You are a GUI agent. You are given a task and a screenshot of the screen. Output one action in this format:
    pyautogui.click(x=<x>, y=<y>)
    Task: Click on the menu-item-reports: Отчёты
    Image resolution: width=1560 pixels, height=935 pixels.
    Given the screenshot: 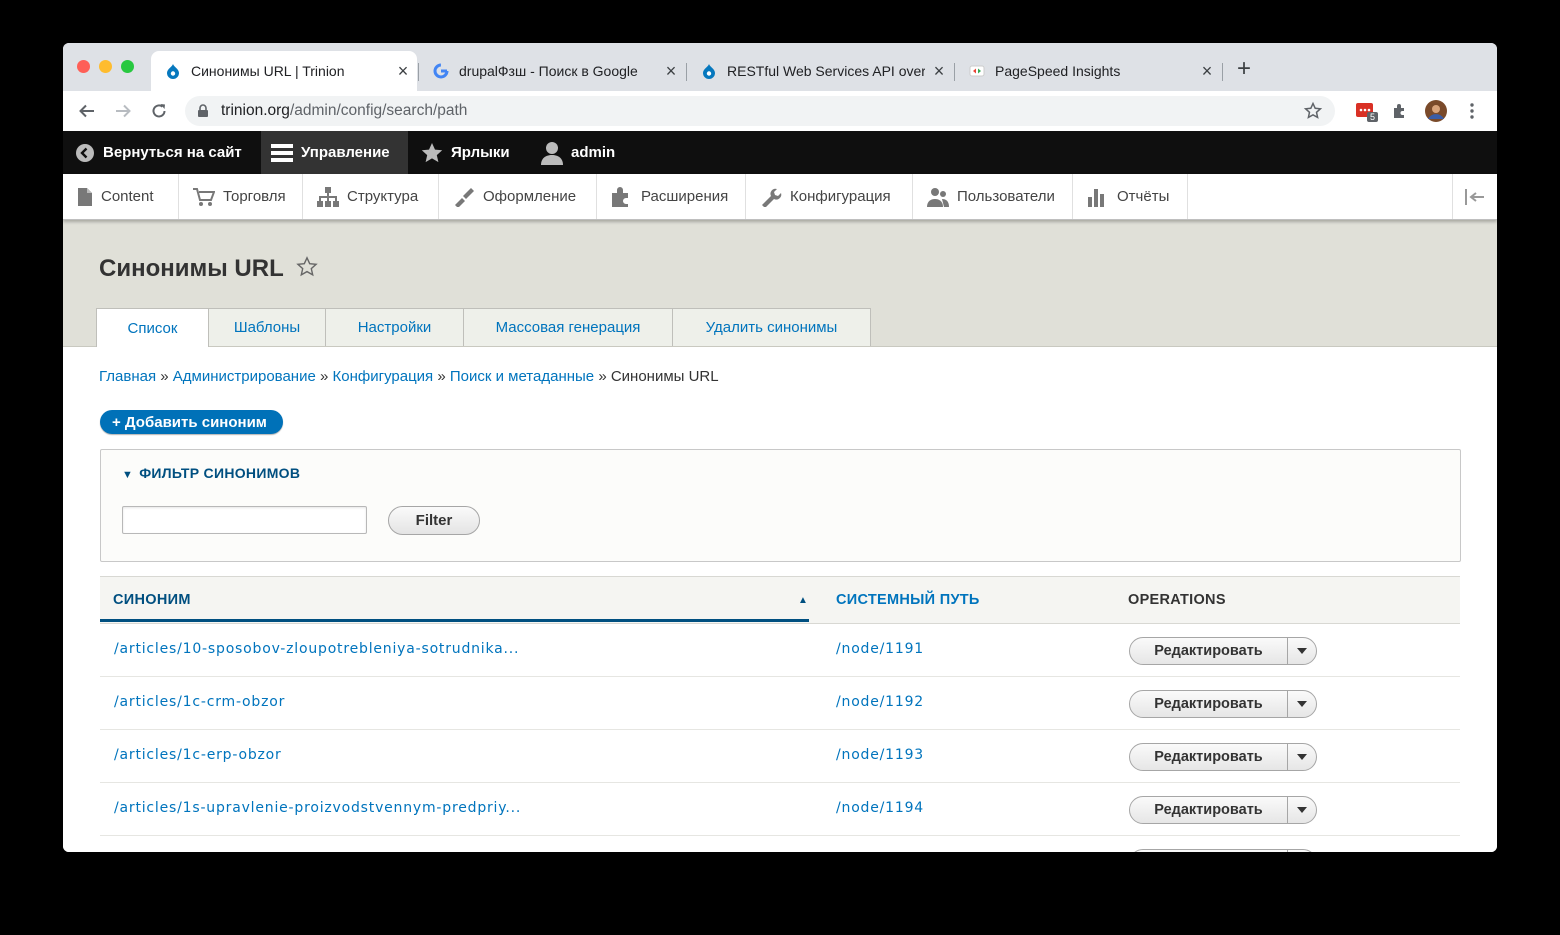 What is the action you would take?
    pyautogui.click(x=1130, y=196)
    